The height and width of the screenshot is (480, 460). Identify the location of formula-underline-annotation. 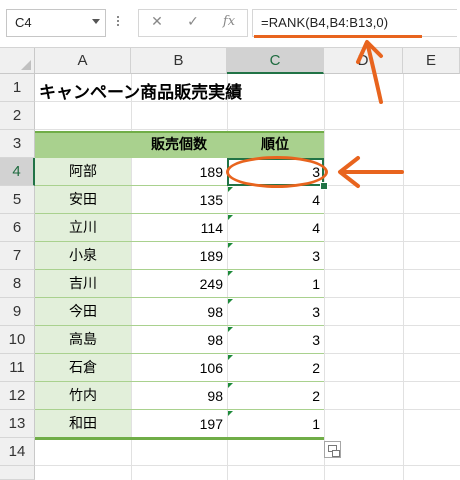
(338, 36).